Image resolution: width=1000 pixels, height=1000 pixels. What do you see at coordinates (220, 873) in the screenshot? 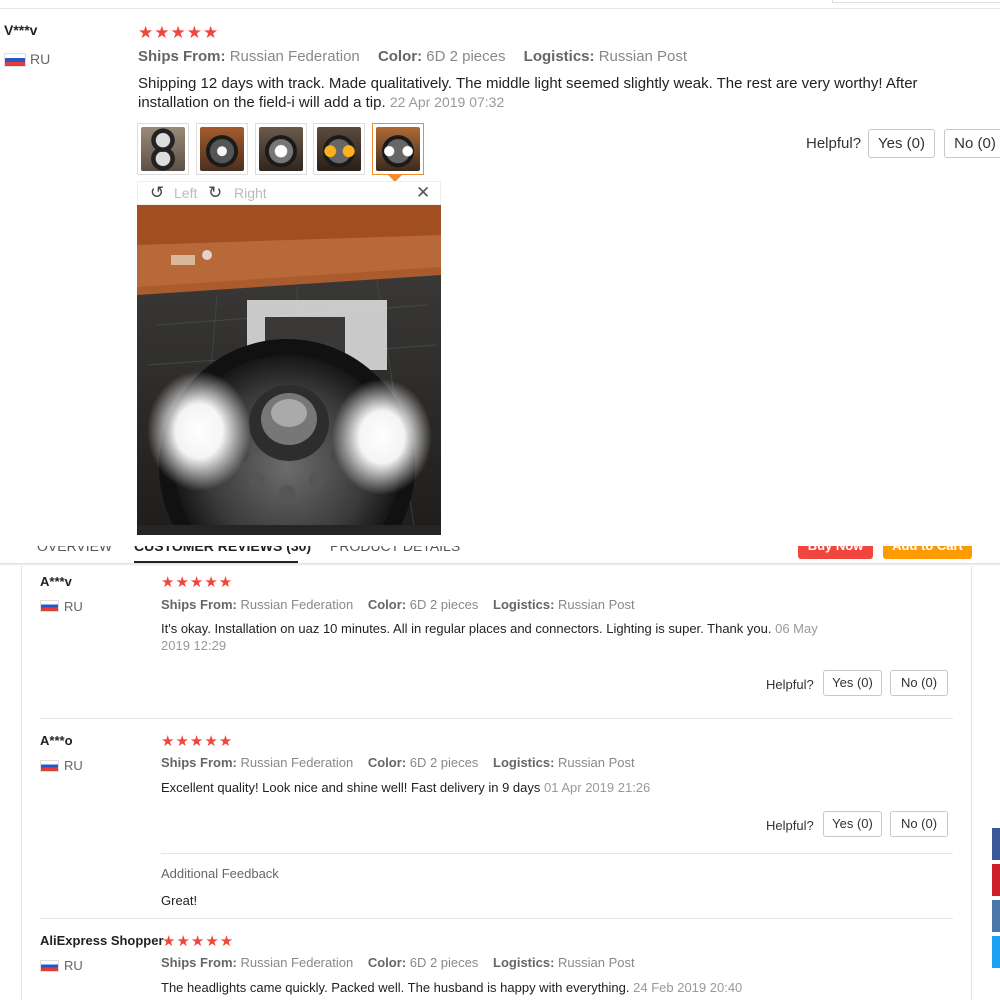
I see `additional-feedback-label: Additional Feedback` at bounding box center [220, 873].